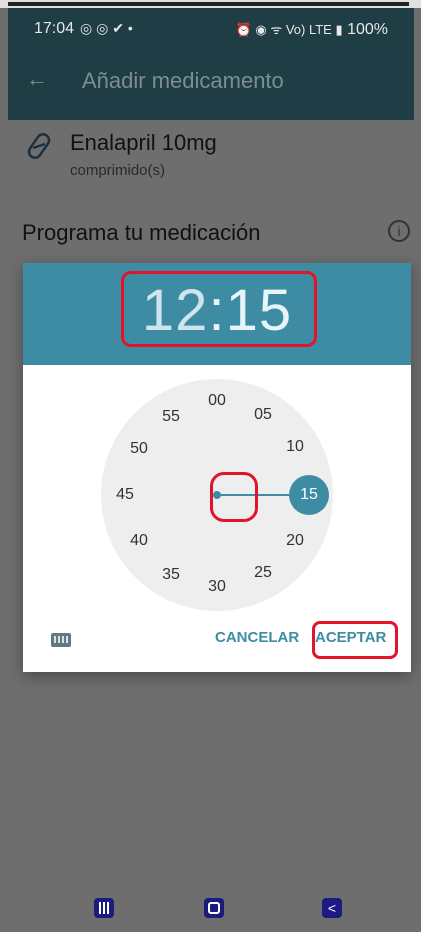 The height and width of the screenshot is (932, 421). What do you see at coordinates (139, 449) in the screenshot?
I see `dial-50: 50` at bounding box center [139, 449].